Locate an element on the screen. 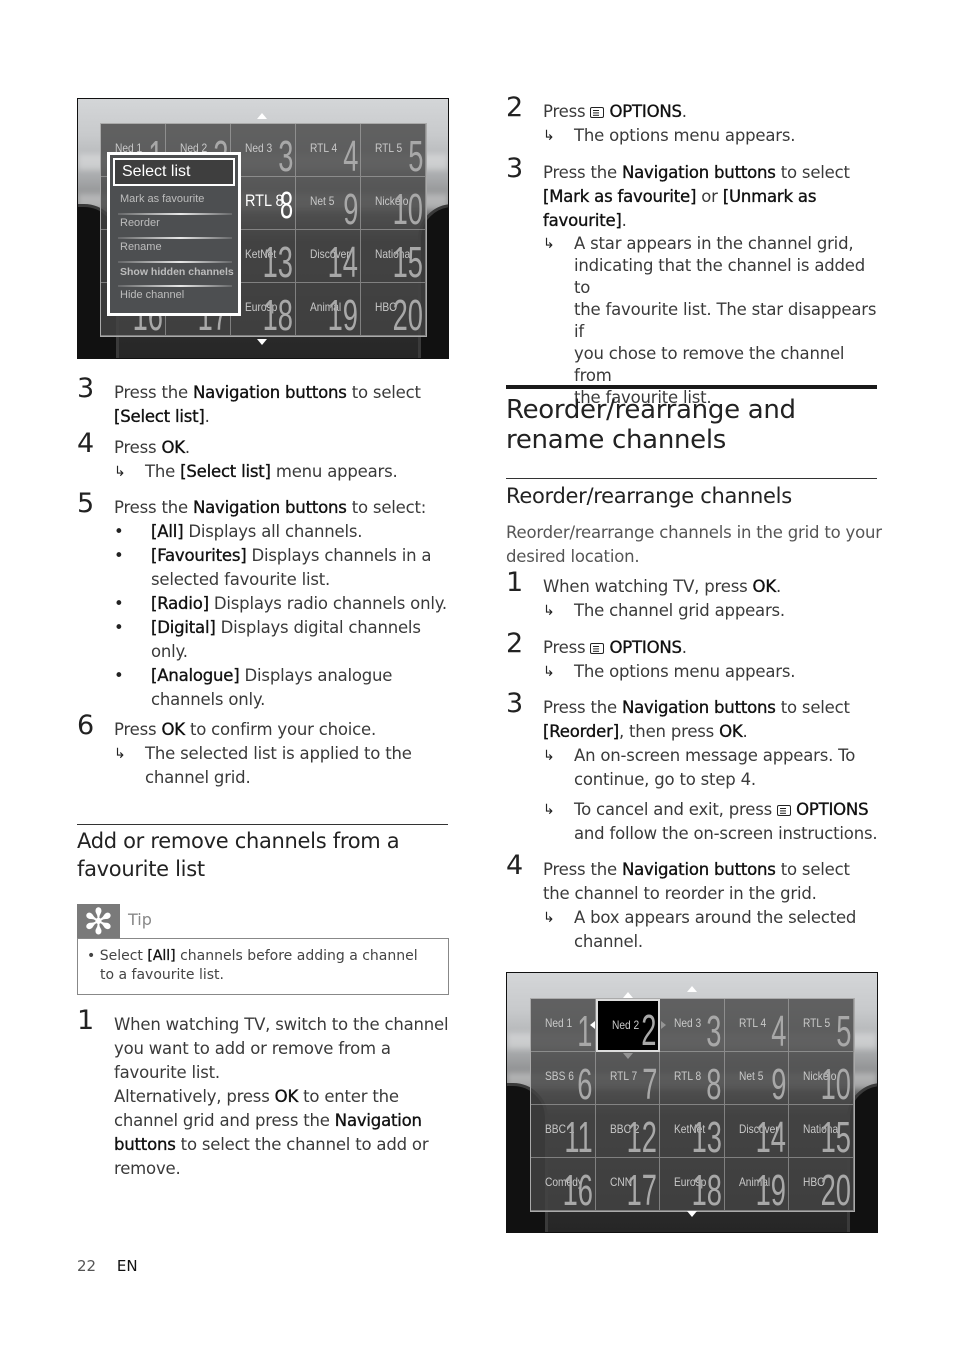  text: , then press is located at coordinates (669, 731).